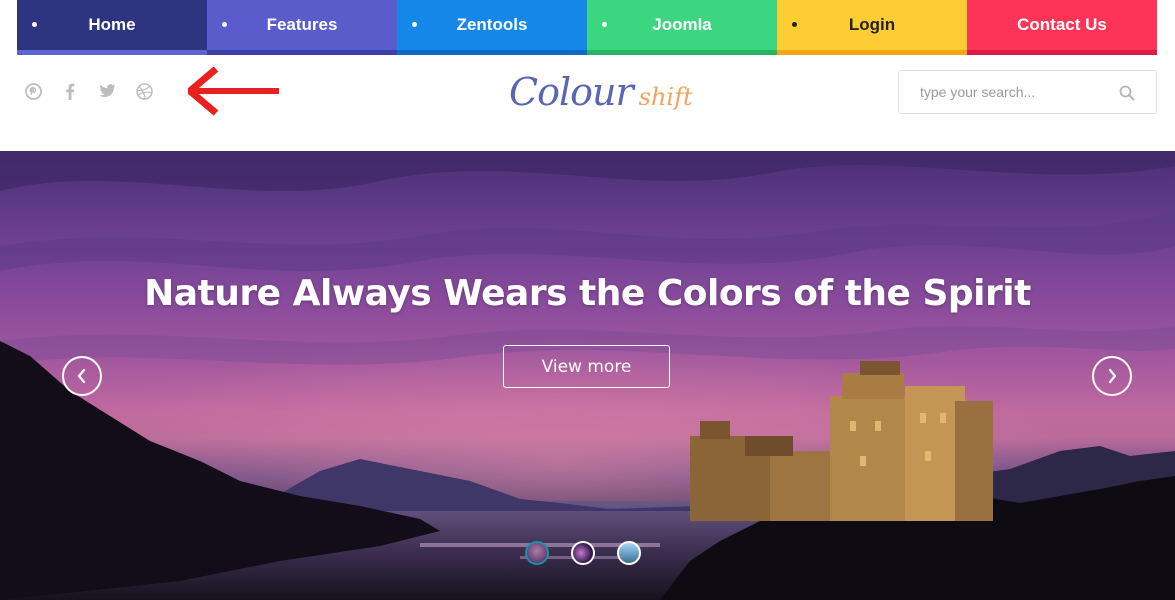 Image resolution: width=1175 pixels, height=600 pixels. What do you see at coordinates (233, 91) in the screenshot?
I see `annotation-arrow-icon` at bounding box center [233, 91].